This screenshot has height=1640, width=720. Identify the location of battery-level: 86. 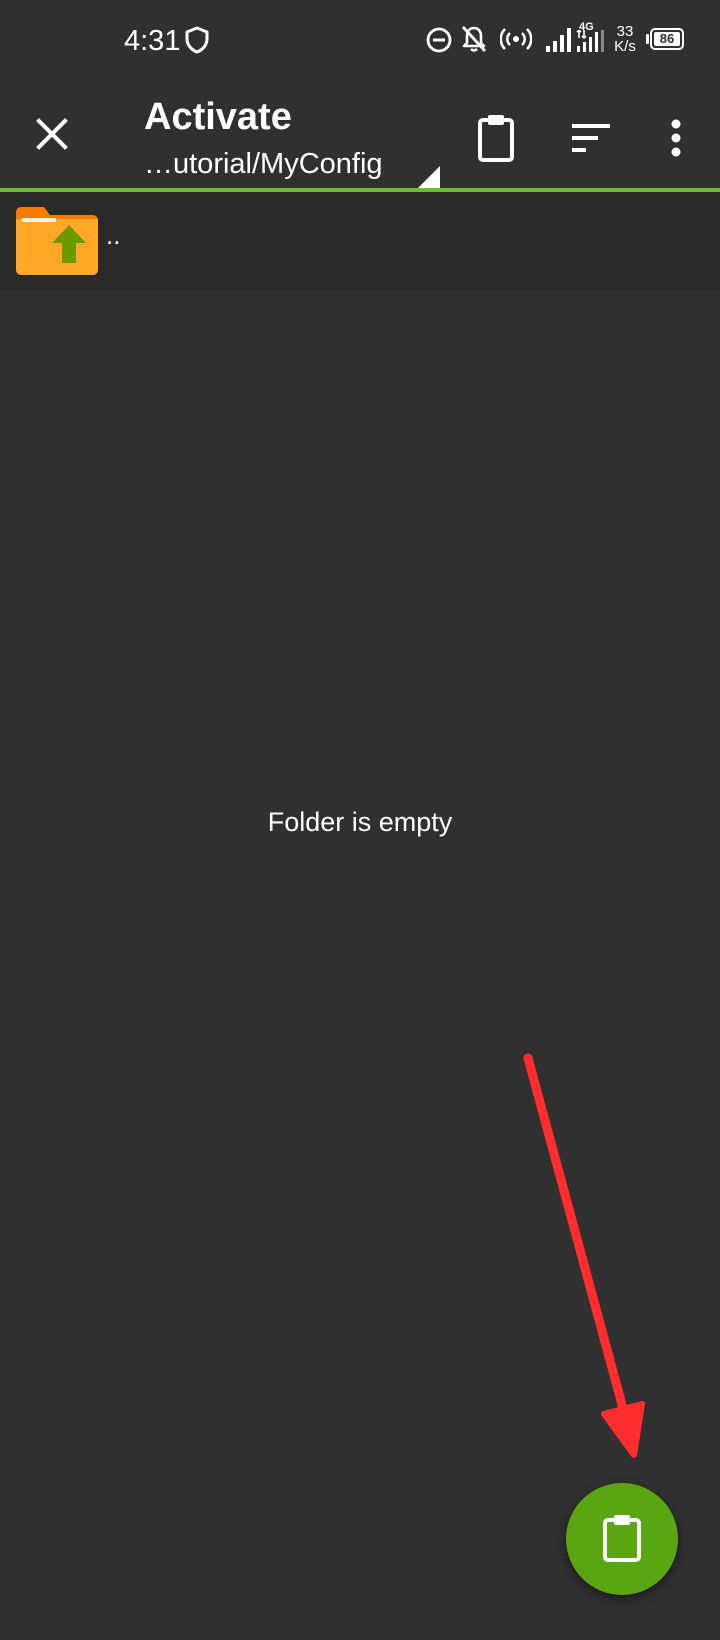
(667, 38).